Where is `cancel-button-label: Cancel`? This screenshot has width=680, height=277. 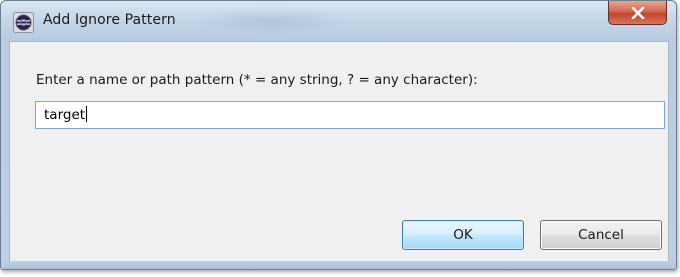 cancel-button-label: Cancel is located at coordinates (601, 235).